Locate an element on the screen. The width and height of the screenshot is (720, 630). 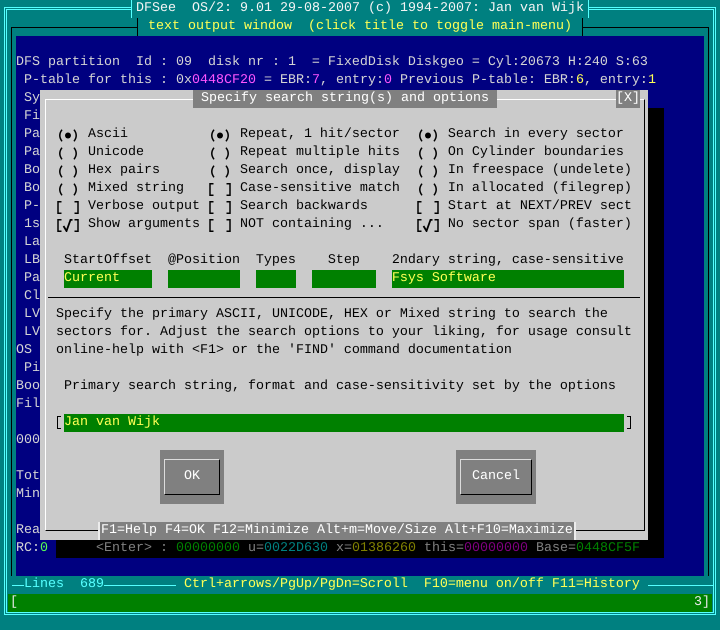
help-text: Specify the primary ASCII, UNICODE, HEX or Mixed string to search the sectors for. Adjust the search options to your liking, for usage consult online-help with <F1> or the 'FIND' command documentation is located at coordinates (344, 333).